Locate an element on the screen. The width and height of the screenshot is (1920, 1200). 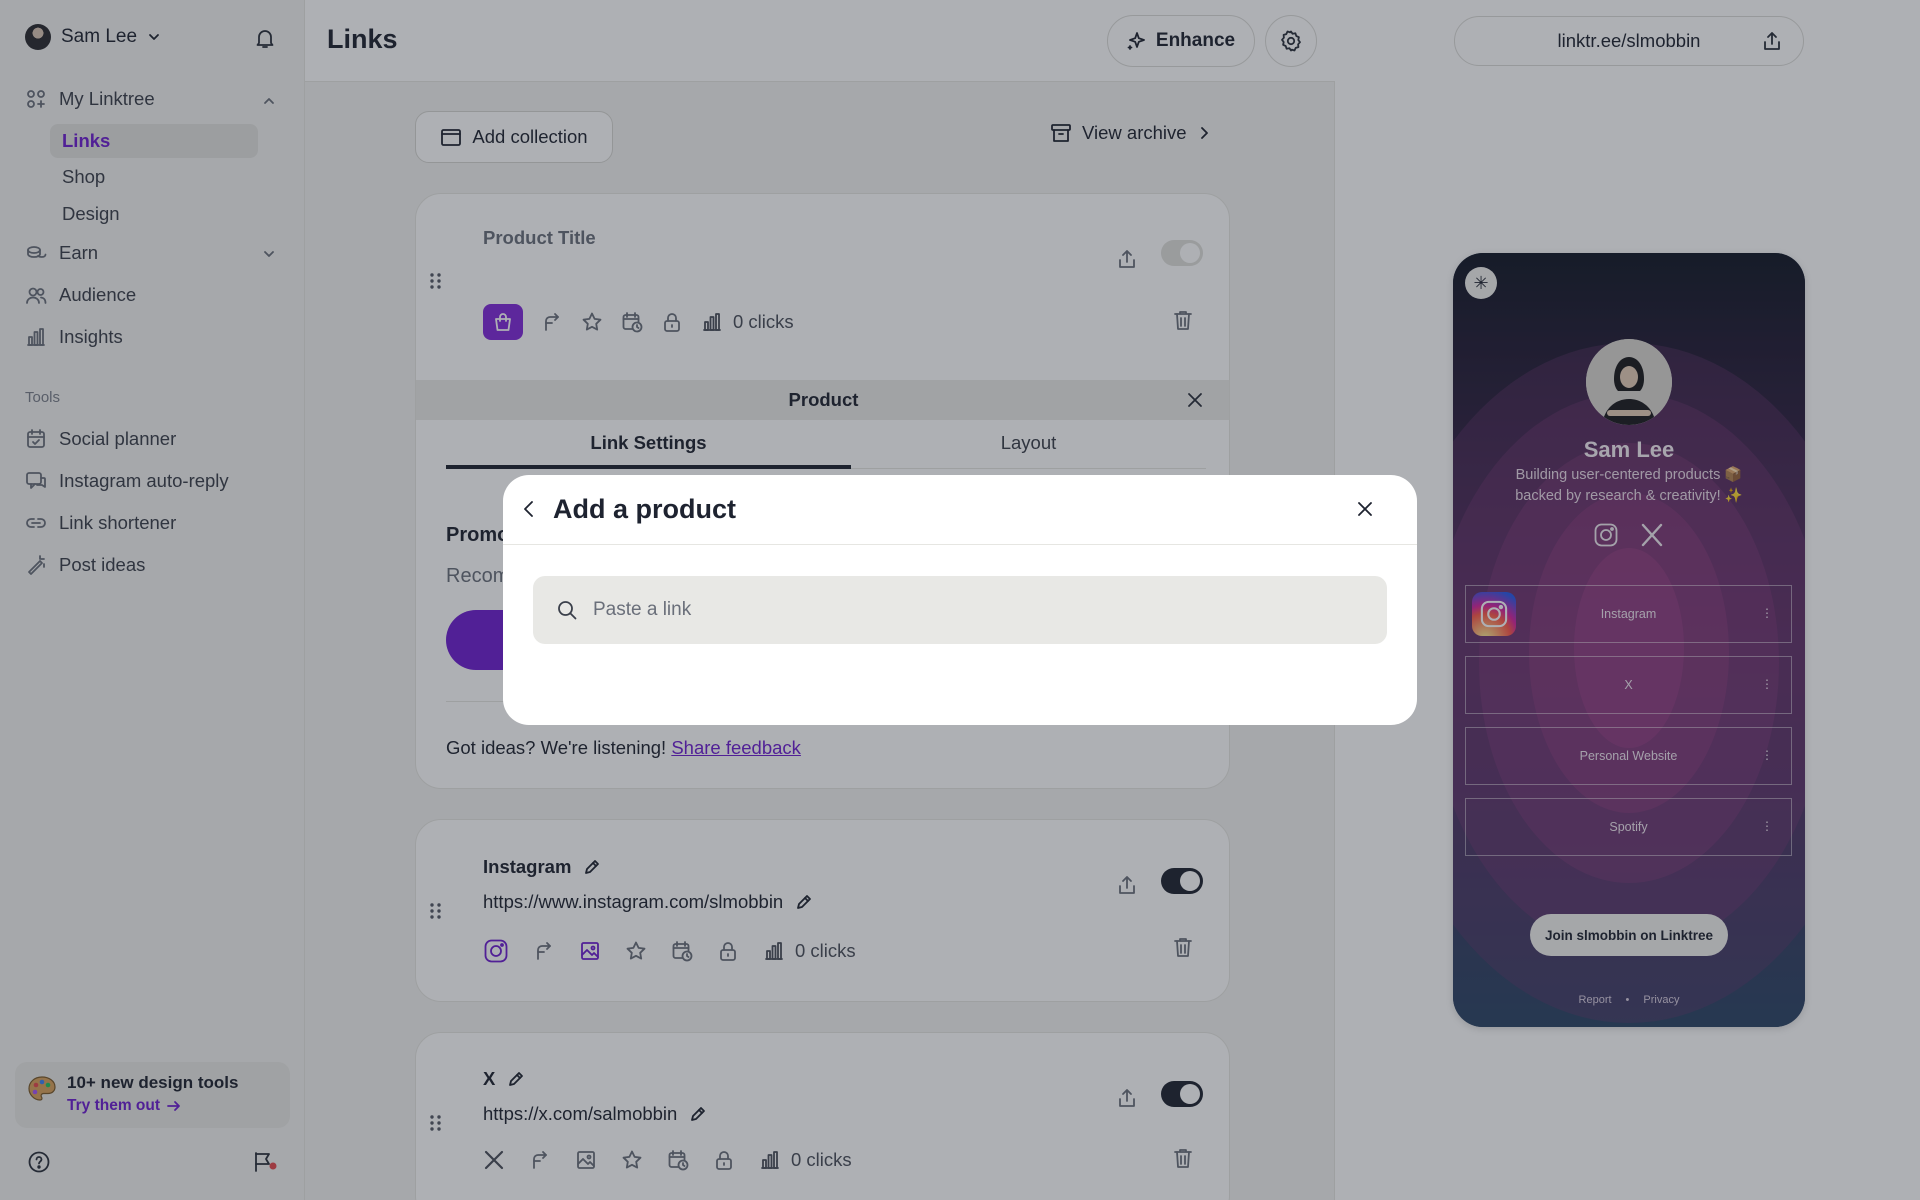
modal-header: Add a product is located at coordinates (960, 510).